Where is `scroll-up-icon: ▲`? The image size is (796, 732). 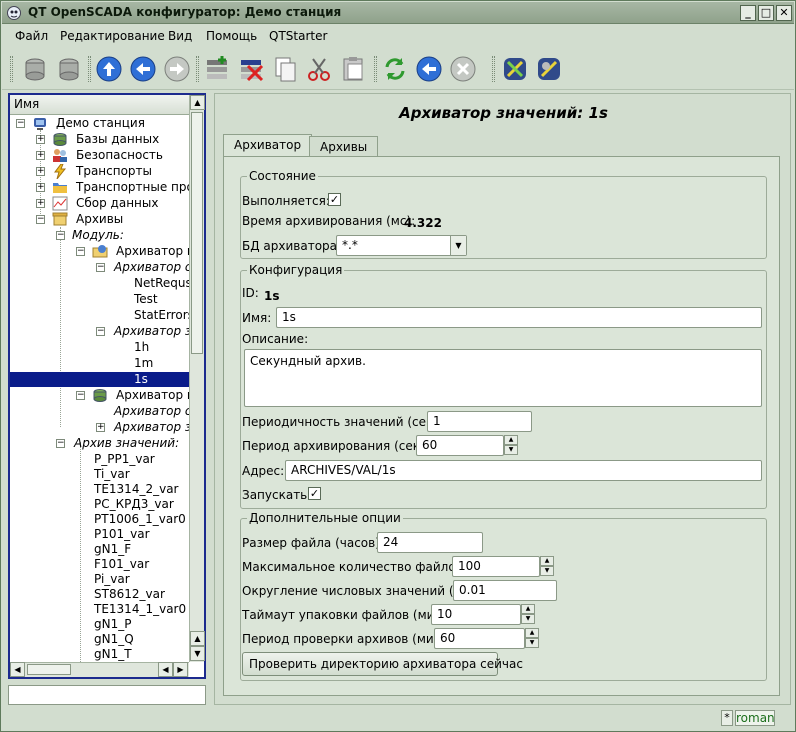
scroll-up-icon: ▲ is located at coordinates (197, 638).